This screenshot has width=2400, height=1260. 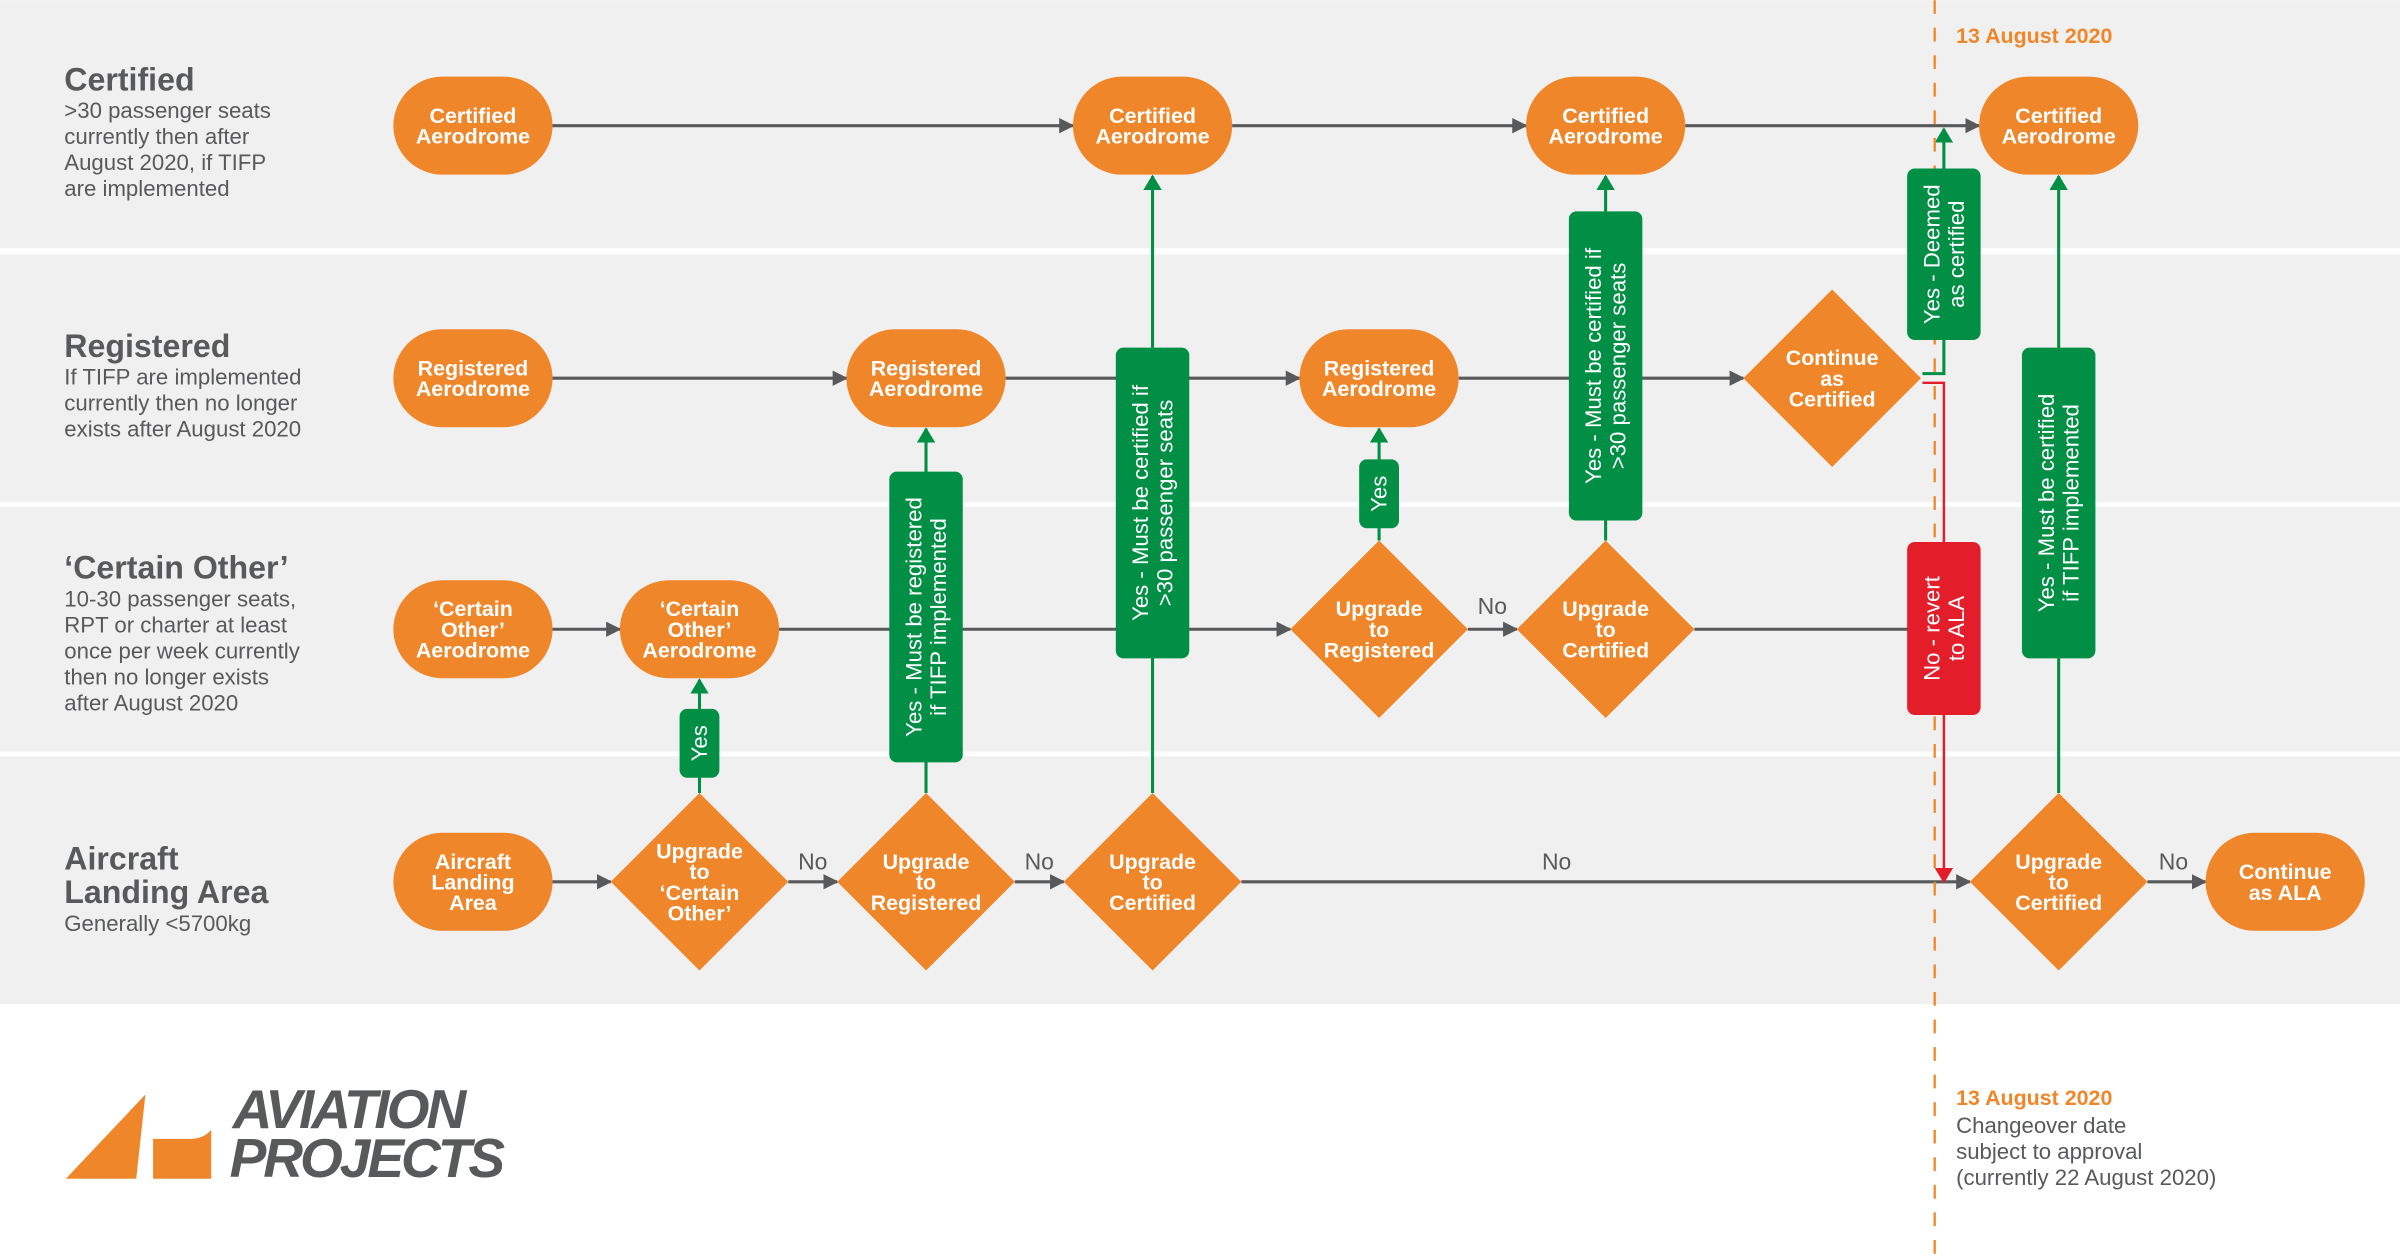 I want to click on aviation-projects-logo: AVIATION PROJECTS, so click(x=286, y=1133).